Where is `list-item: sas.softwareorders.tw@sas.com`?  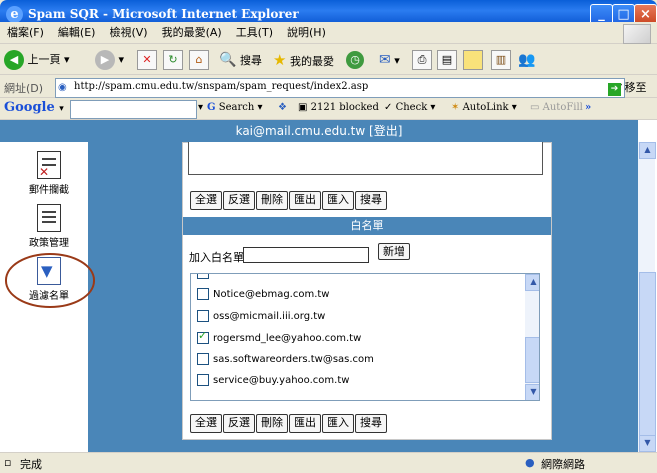 list-item: sas.softwareorders.tw@sas.com is located at coordinates (285, 360).